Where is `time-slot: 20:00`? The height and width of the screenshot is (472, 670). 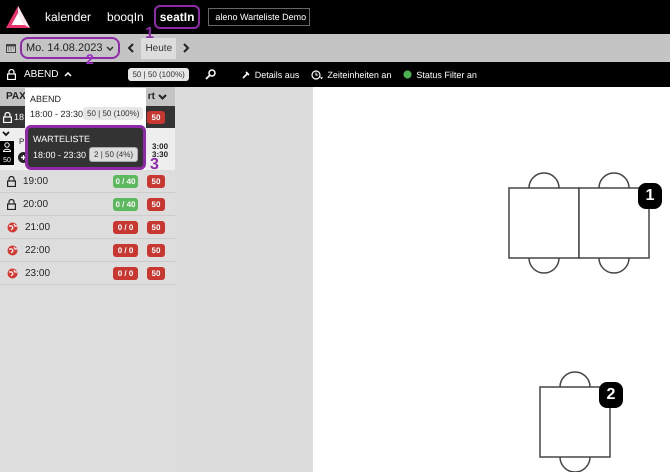
time-slot: 20:00 is located at coordinates (35, 204).